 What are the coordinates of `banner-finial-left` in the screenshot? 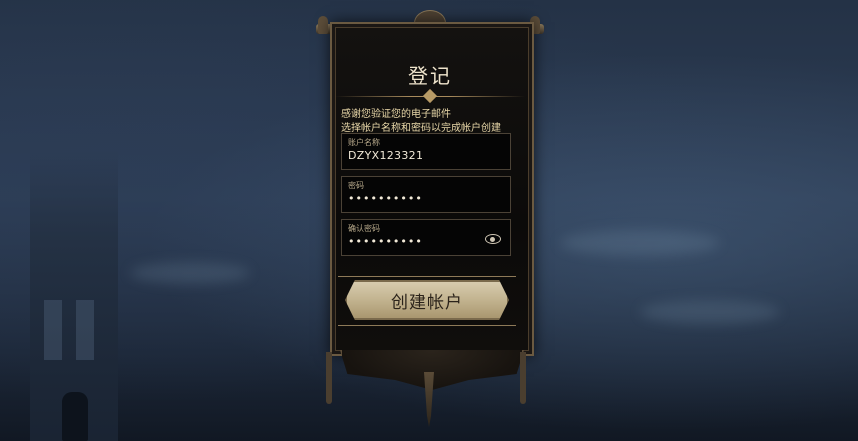 It's located at (323, 25).